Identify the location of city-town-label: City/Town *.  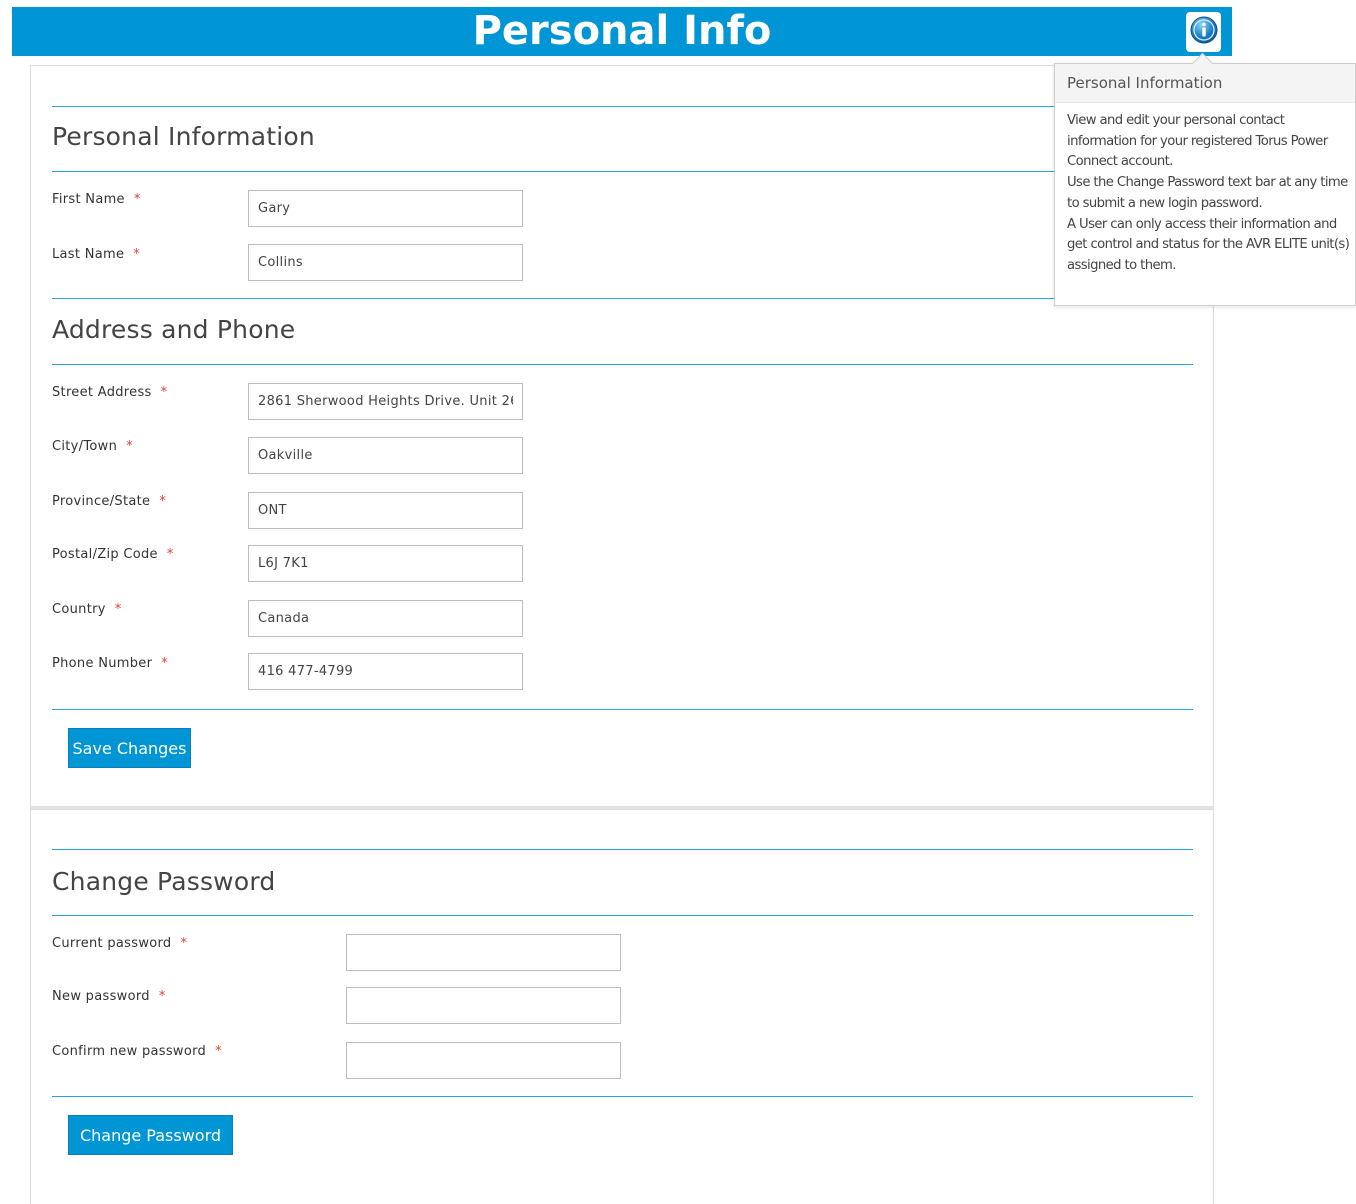
(92, 446).